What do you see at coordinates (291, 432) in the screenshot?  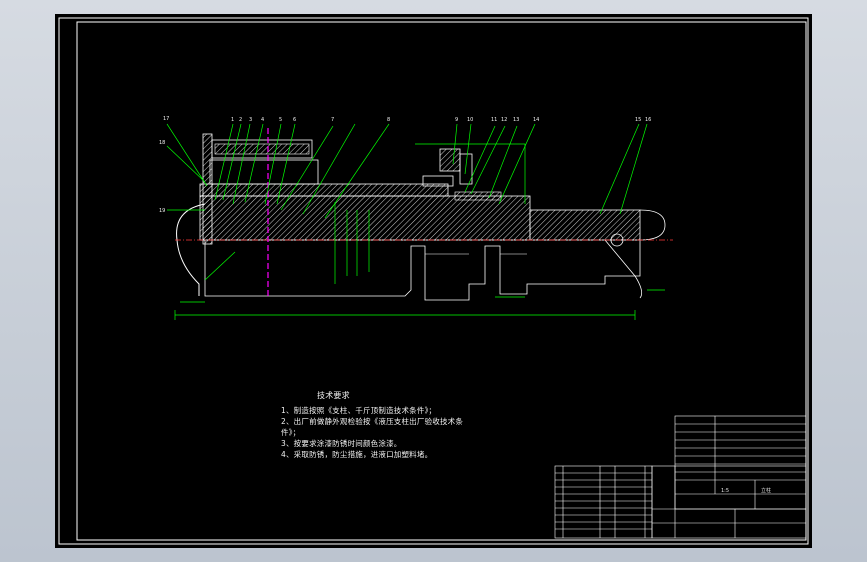 I see `requirement-line: 件》；` at bounding box center [291, 432].